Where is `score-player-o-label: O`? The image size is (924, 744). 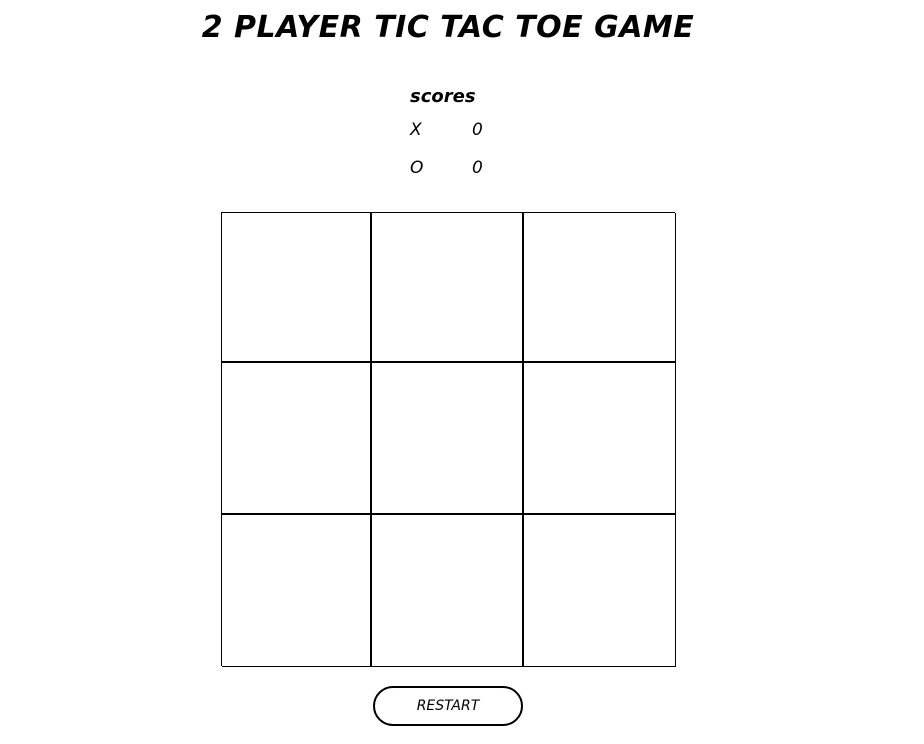 score-player-o-label: O is located at coordinates (417, 168).